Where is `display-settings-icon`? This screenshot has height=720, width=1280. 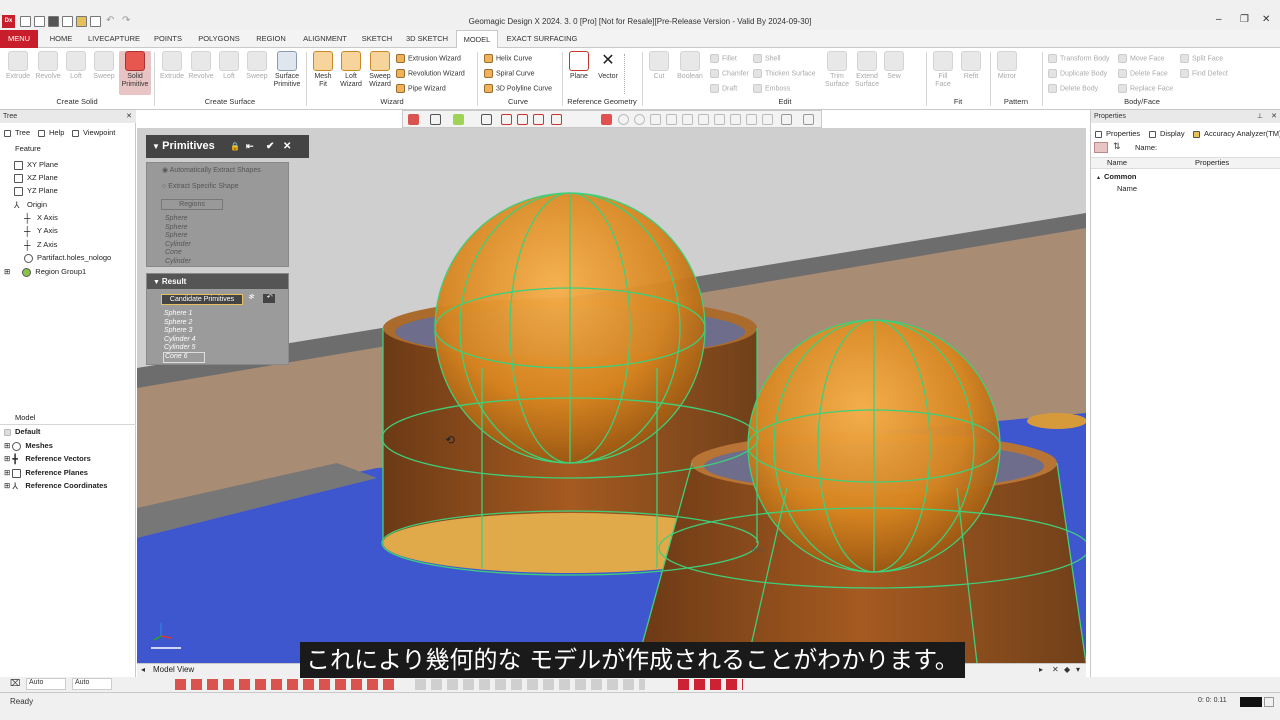 display-settings-icon is located at coordinates (786, 119).